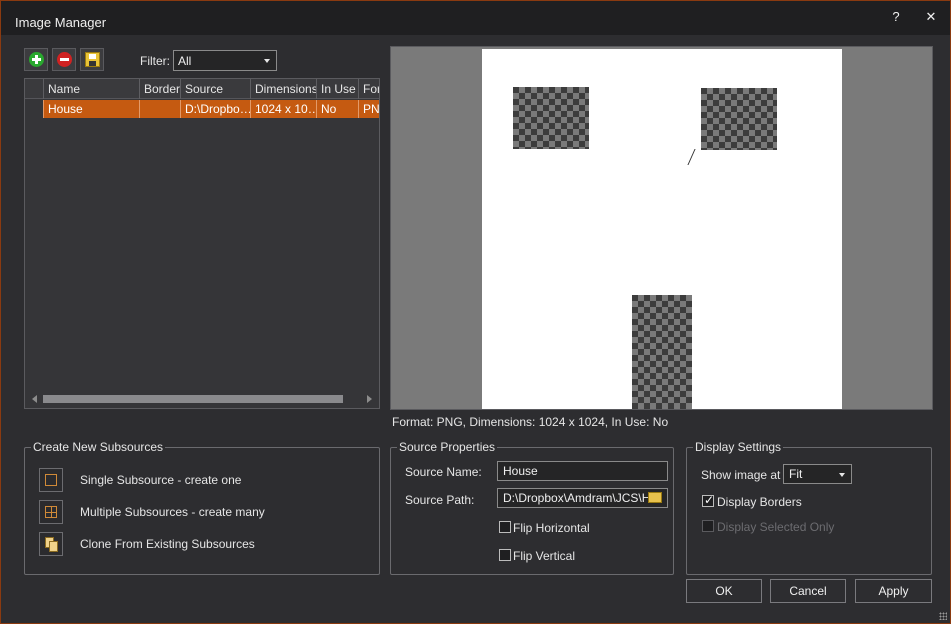  Describe the element at coordinates (896, 17) in the screenshot. I see `help-button: ?` at that location.